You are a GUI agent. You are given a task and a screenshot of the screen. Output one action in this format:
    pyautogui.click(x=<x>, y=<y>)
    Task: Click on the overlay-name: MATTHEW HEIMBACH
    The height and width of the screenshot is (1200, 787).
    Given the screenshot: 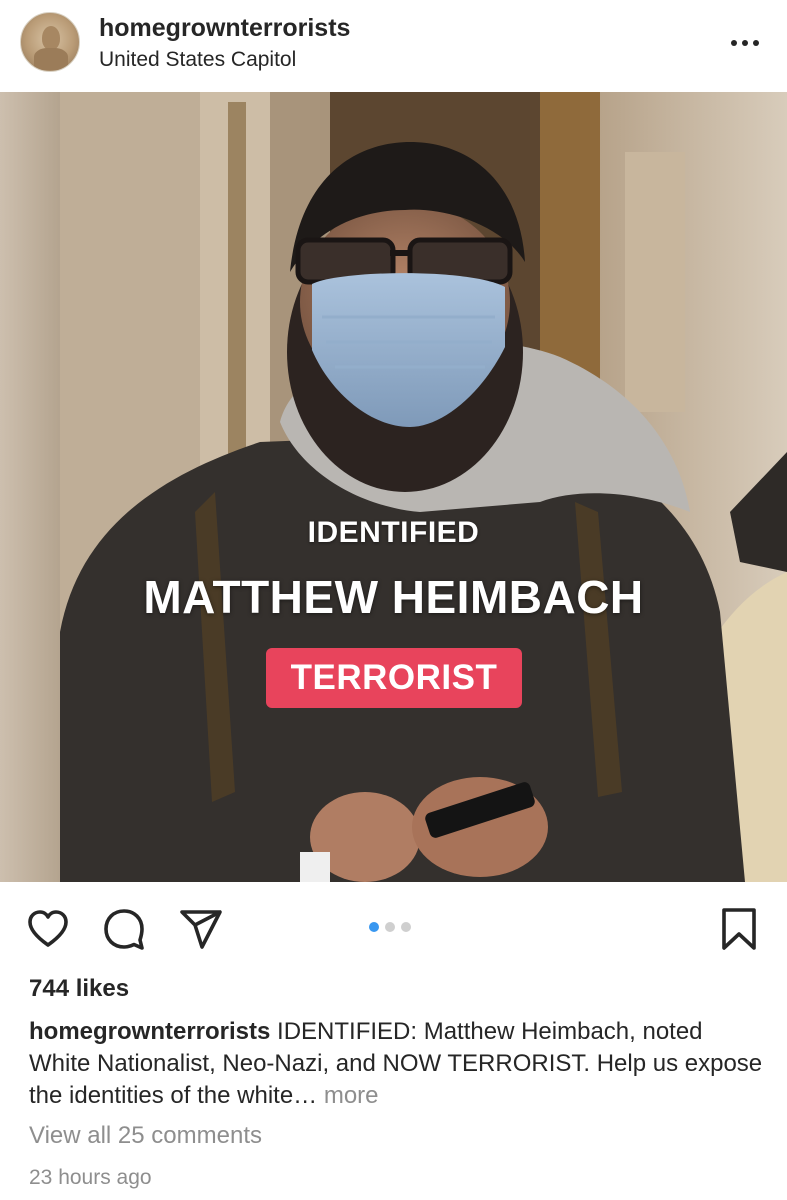 What is the action you would take?
    pyautogui.click(x=393, y=597)
    